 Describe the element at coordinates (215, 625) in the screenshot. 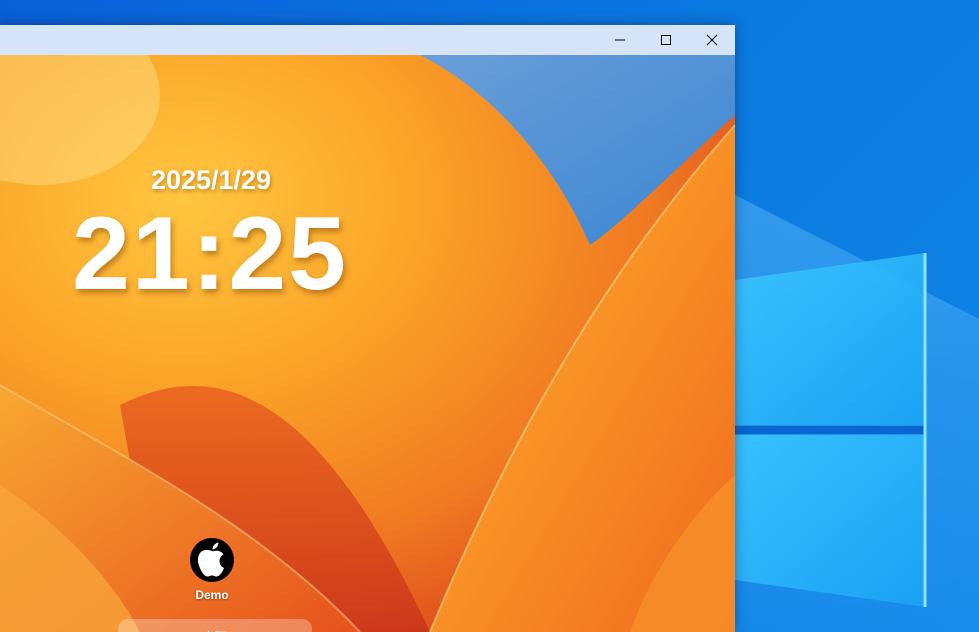

I see `password-input` at that location.